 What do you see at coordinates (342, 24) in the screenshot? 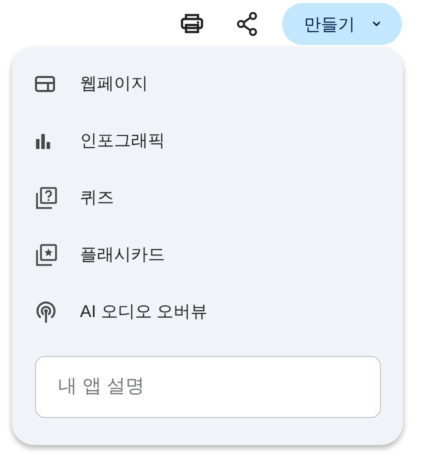
I see `create-button: 만들기 ⌄` at bounding box center [342, 24].